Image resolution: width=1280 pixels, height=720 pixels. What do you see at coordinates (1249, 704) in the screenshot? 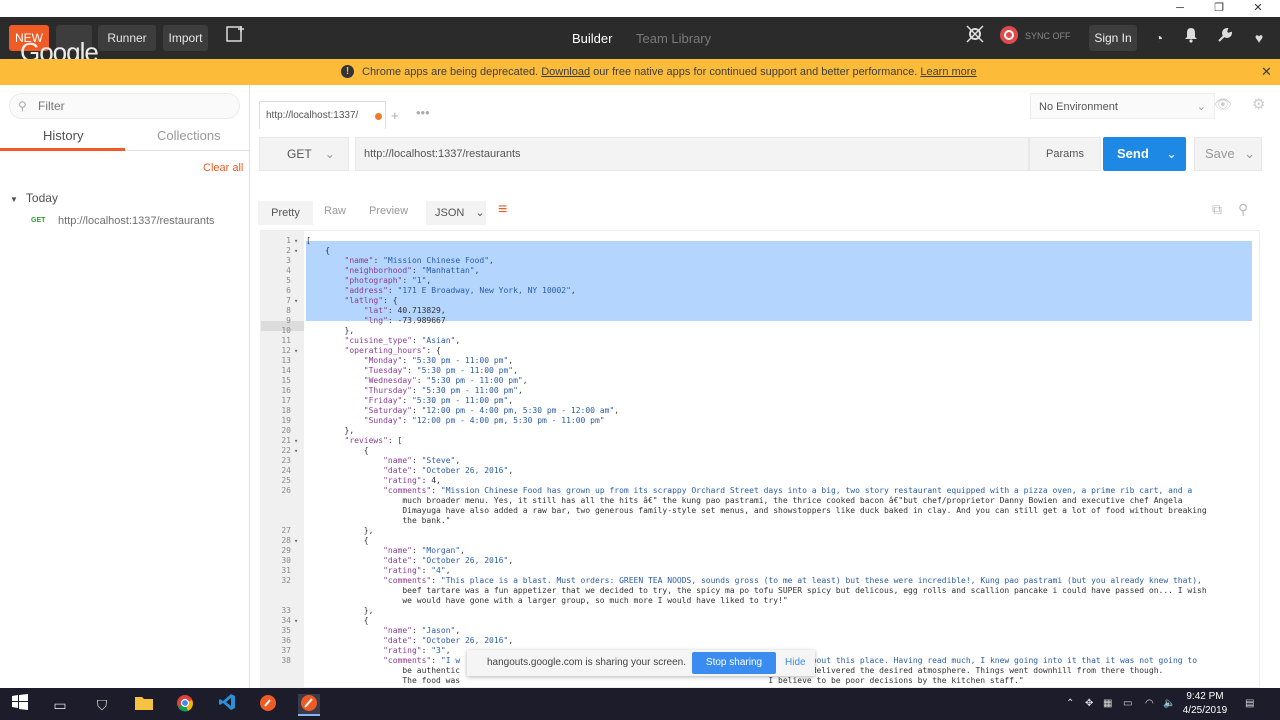
I see `action-center-icon: ▤` at bounding box center [1249, 704].